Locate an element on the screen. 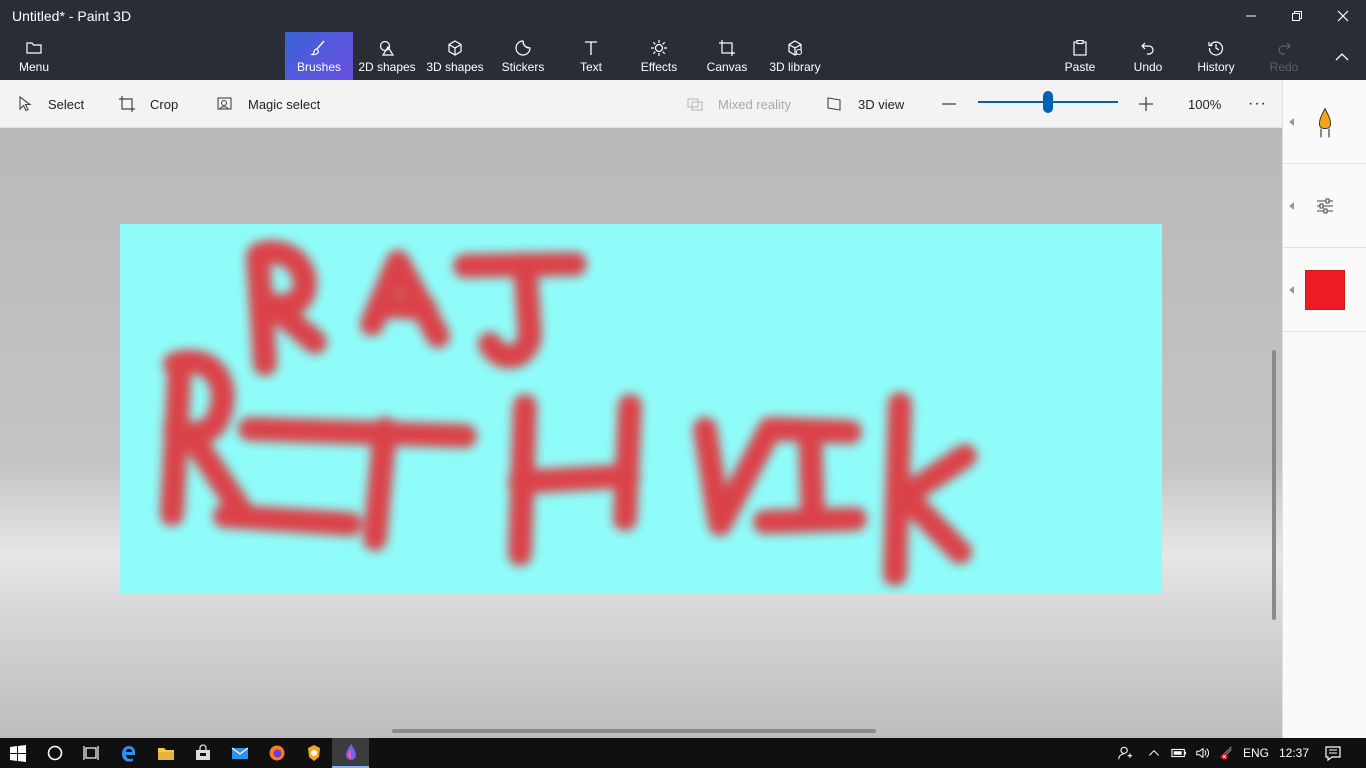 The height and width of the screenshot is (768, 1366). brush-settings is located at coordinates (1324, 206).